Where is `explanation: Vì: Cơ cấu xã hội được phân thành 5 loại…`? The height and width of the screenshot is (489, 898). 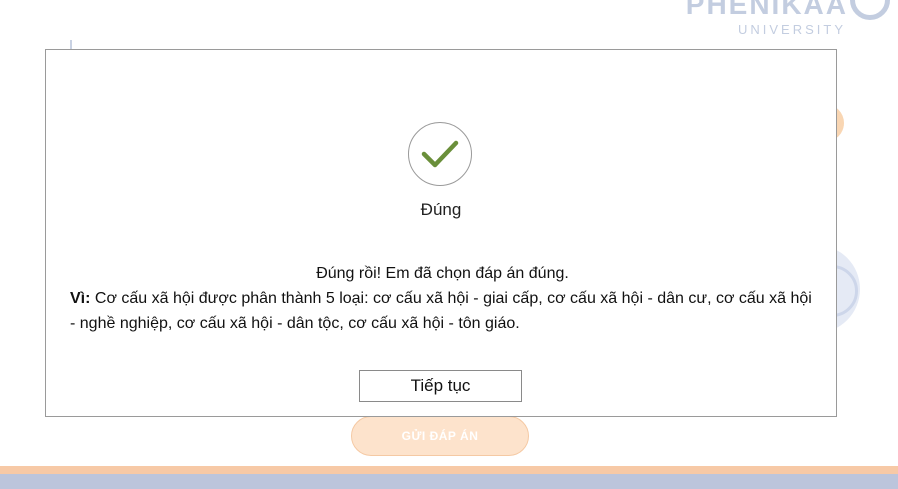 explanation: Vì: Cơ cấu xã hội được phân thành 5 loại… is located at coordinates (442, 311).